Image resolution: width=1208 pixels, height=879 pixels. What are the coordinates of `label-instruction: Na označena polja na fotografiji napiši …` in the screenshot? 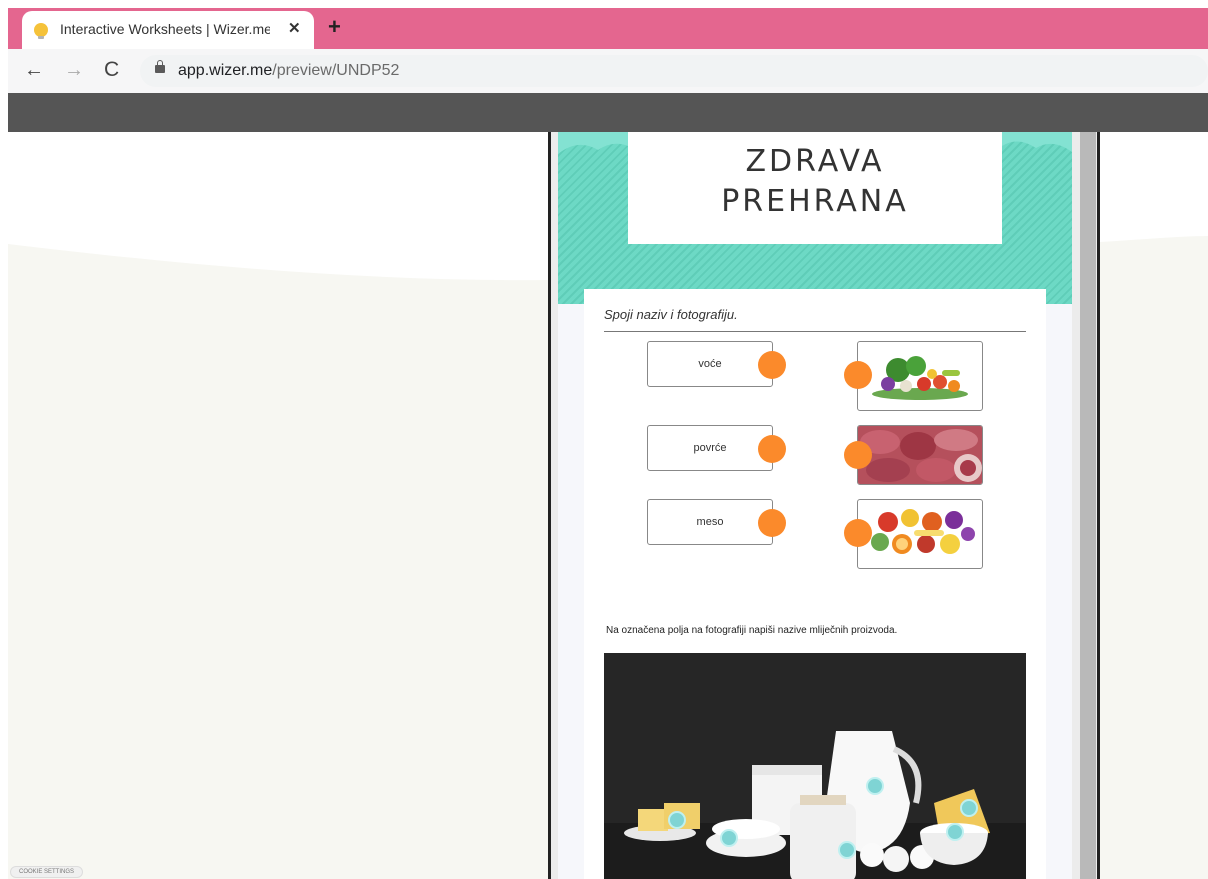 It's located at (752, 630).